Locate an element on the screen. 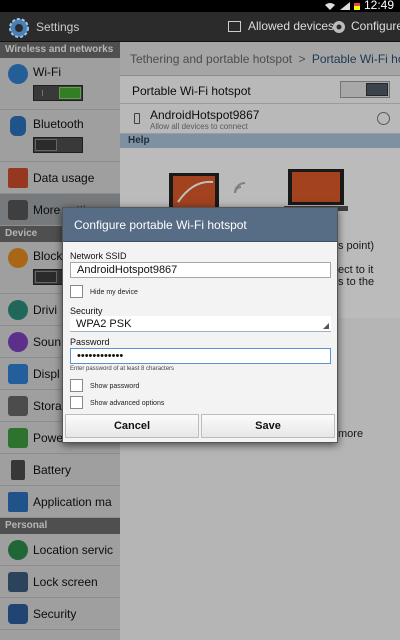  wifi-signal-icon is located at coordinates (330, 6).